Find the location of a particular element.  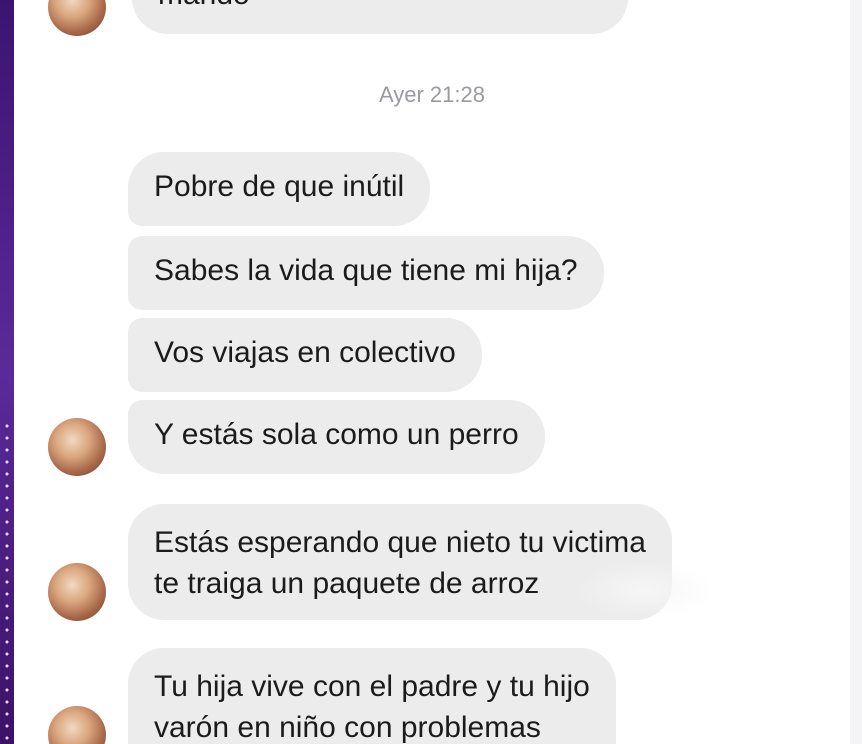

message-text: Y estás sola como un perro is located at coordinates (336, 434).